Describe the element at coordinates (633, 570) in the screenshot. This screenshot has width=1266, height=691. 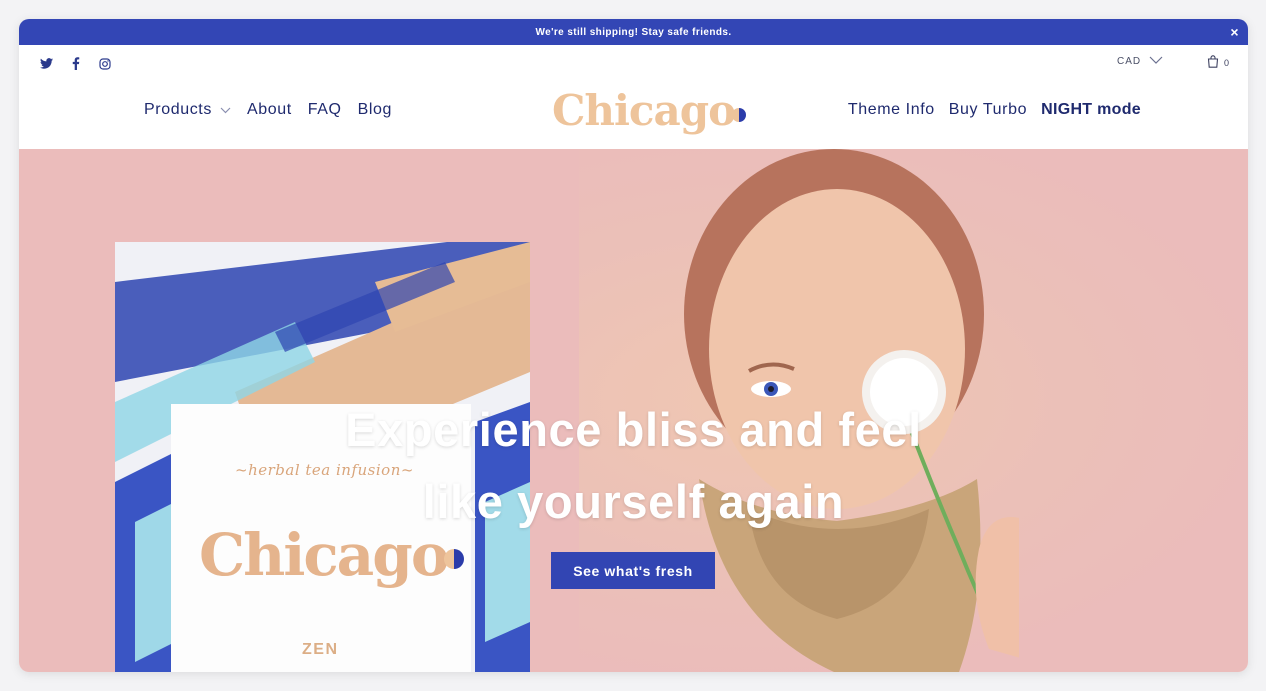
I see `see-whats-fresh-button: See what's fresh` at that location.